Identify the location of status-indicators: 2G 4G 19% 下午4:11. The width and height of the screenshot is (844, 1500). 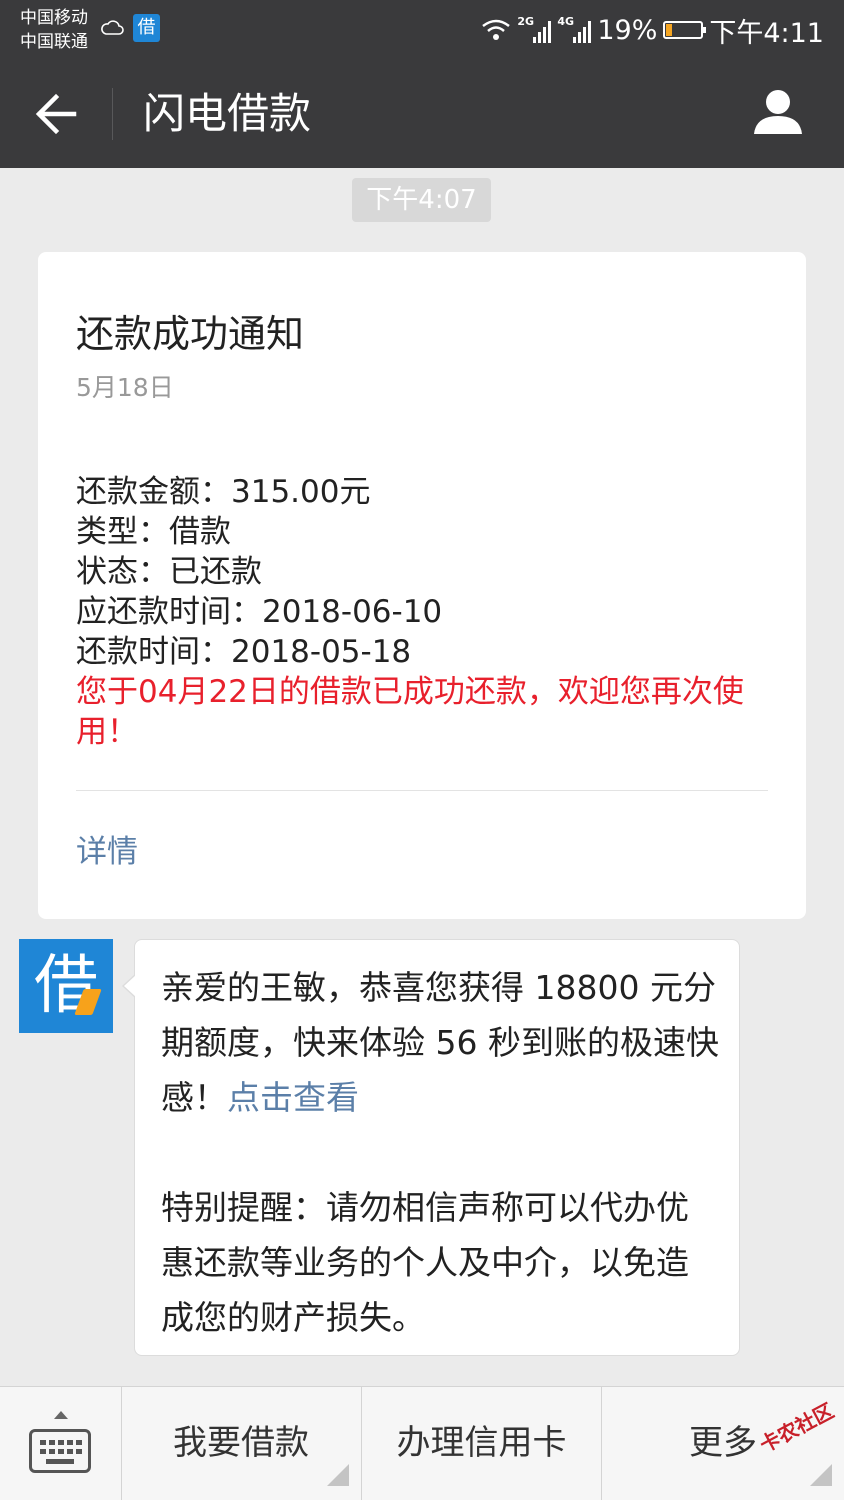
(652, 30).